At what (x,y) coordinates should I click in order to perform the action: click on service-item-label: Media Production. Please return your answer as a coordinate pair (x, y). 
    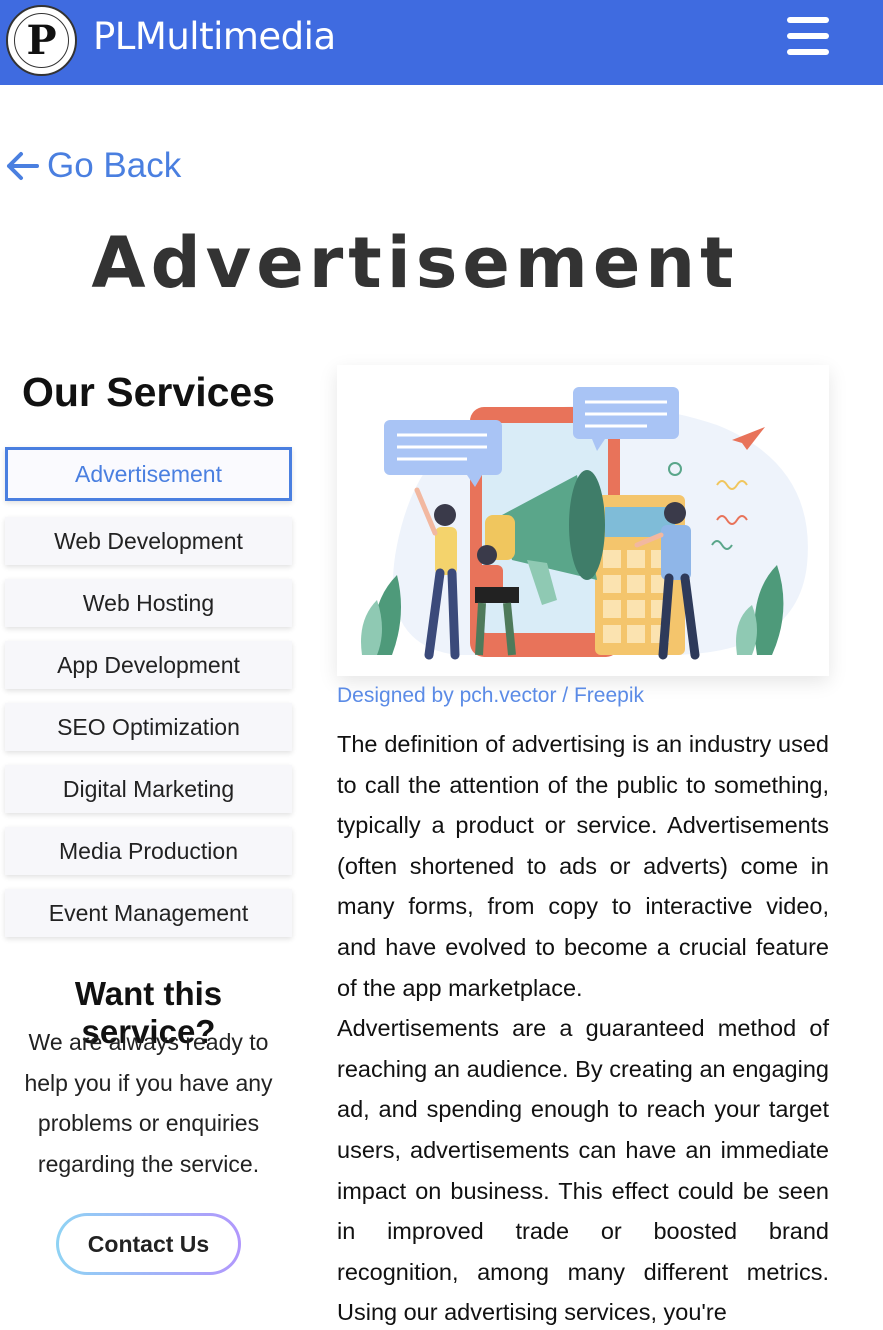
    Looking at the image, I should click on (148, 850).